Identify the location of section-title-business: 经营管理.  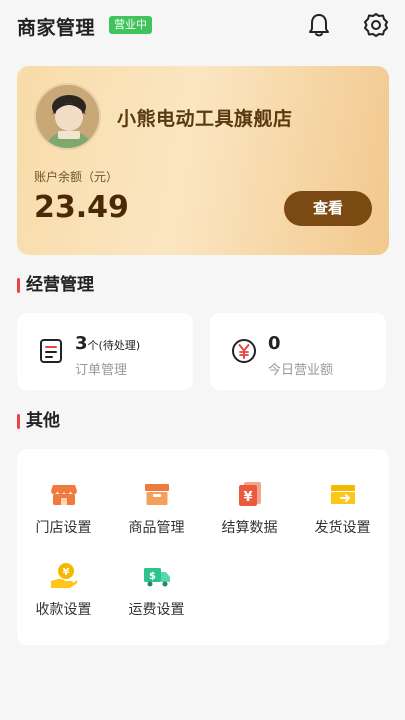
(55, 285).